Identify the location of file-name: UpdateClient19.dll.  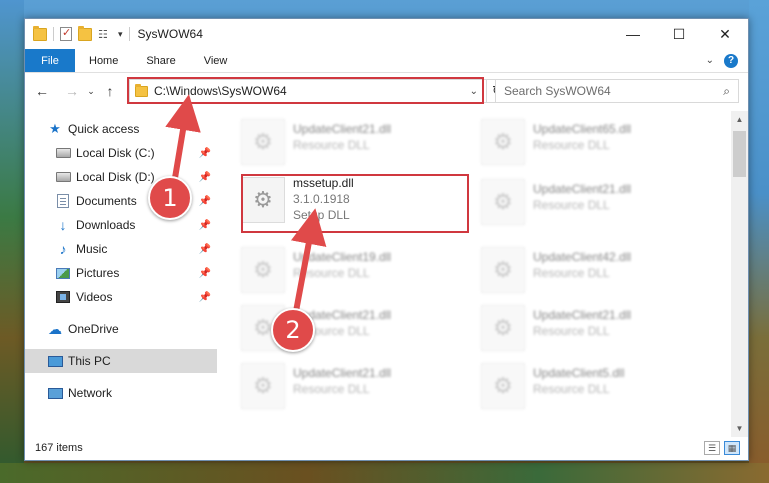
(342, 257).